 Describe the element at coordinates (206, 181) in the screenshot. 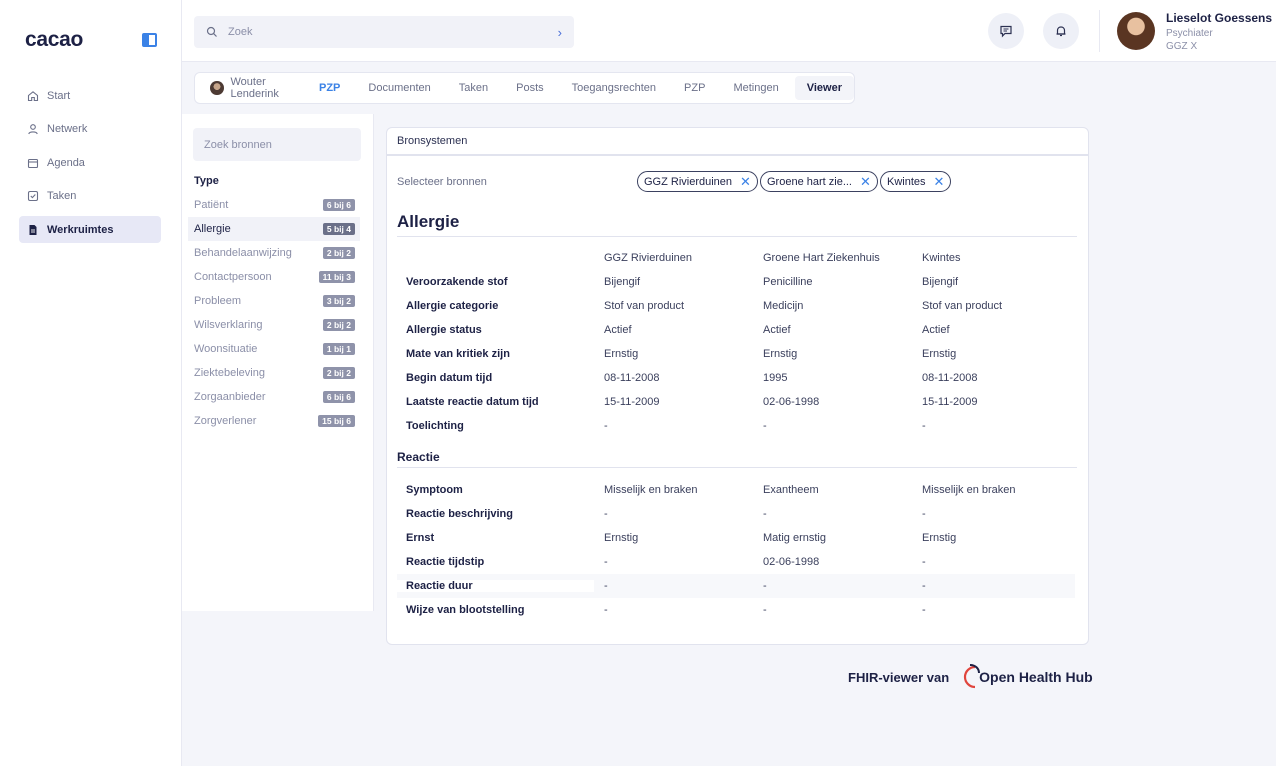

I see `type-heading: Type` at that location.